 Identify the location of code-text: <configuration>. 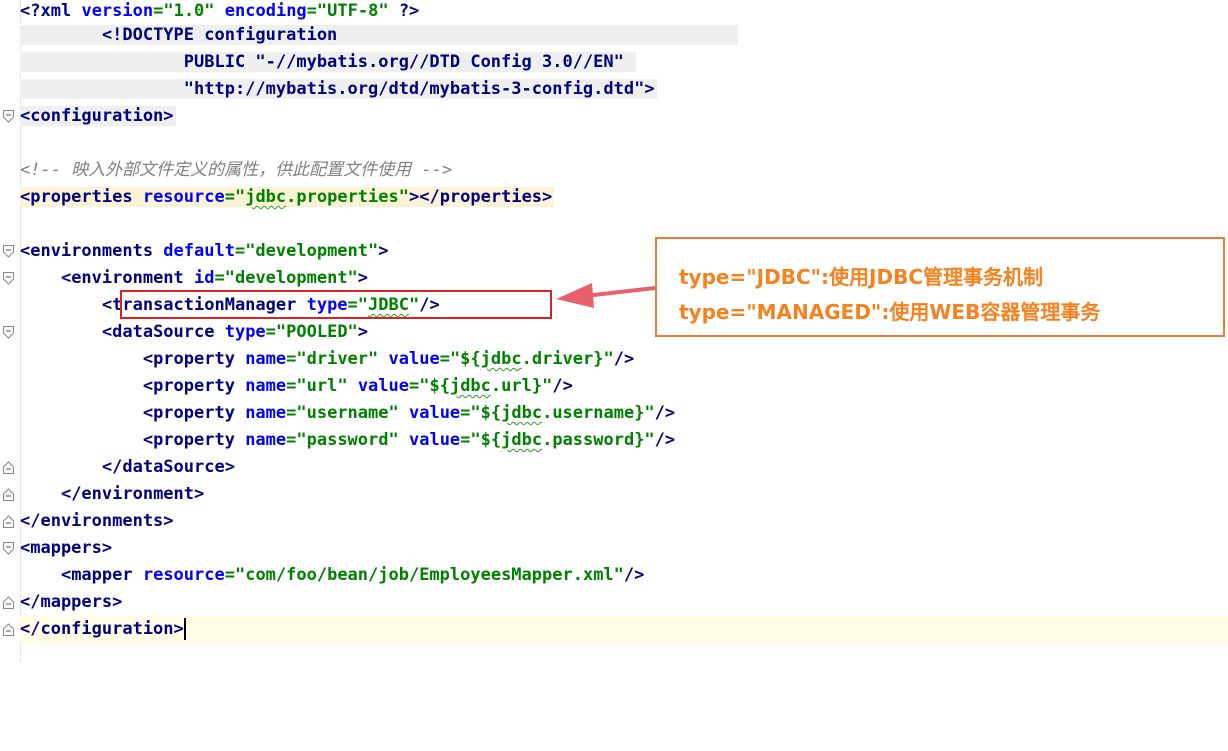
(98, 116).